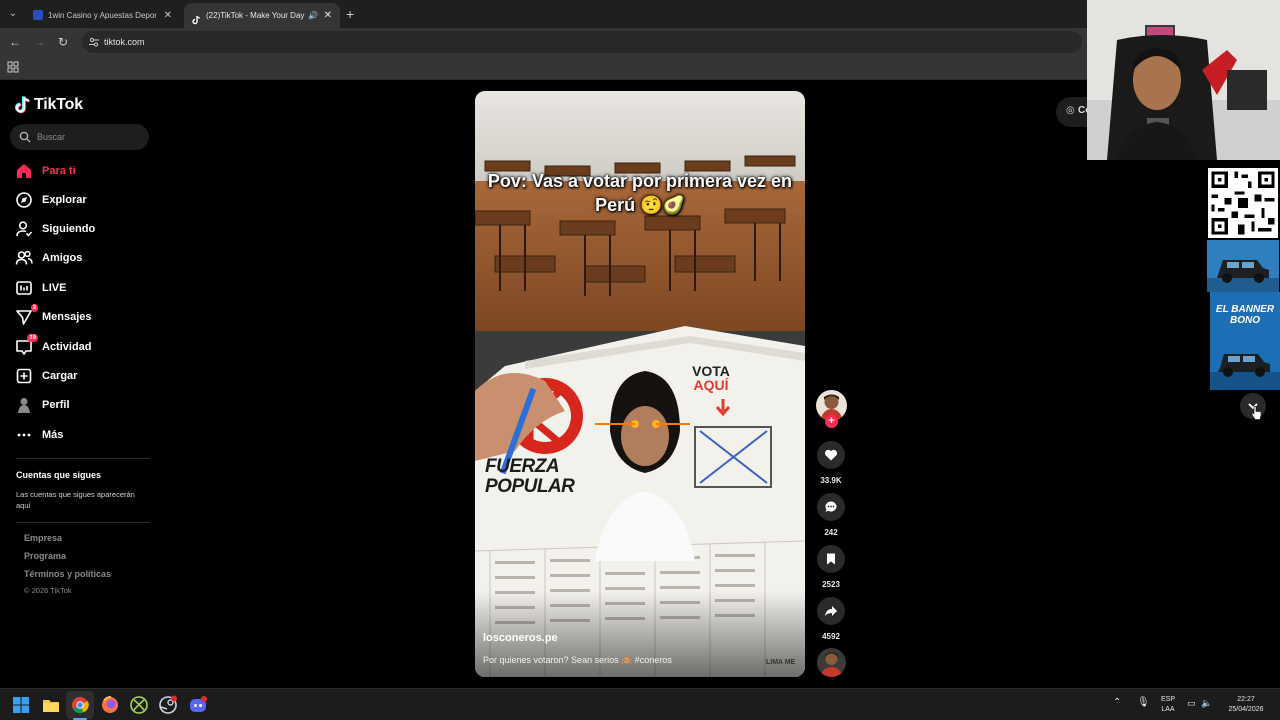 Image resolution: width=1280 pixels, height=720 pixels. I want to click on url-text: tiktok.com, so click(124, 42).